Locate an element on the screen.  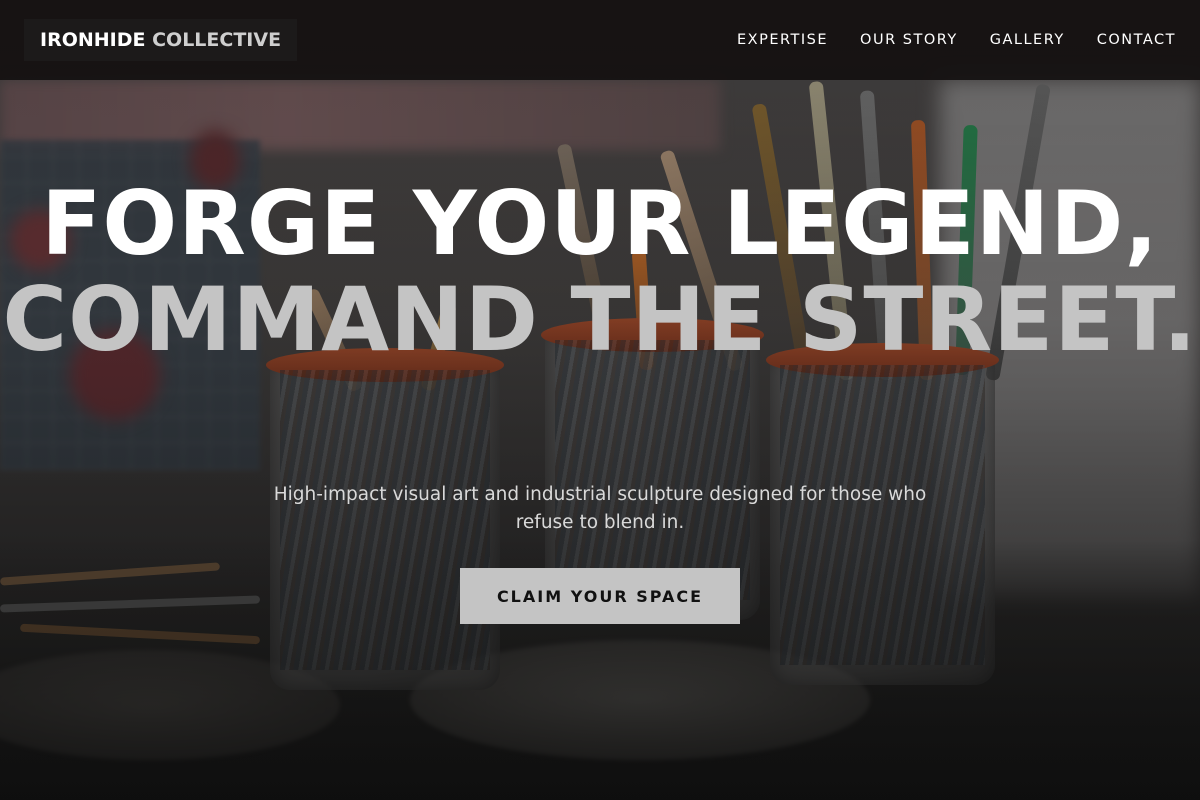
logo-secondary-word: COLLECTIVE is located at coordinates (217, 40).